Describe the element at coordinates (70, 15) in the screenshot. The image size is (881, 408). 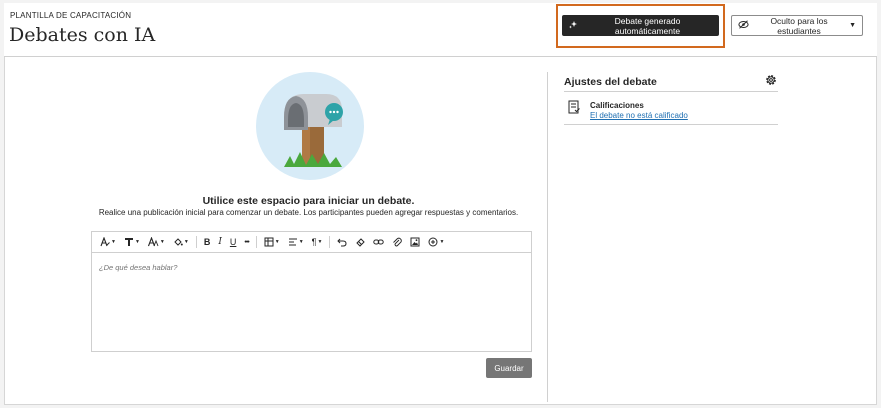
I see `breadcrumb: PLANTILLA DE CAPACITACIÓN` at that location.